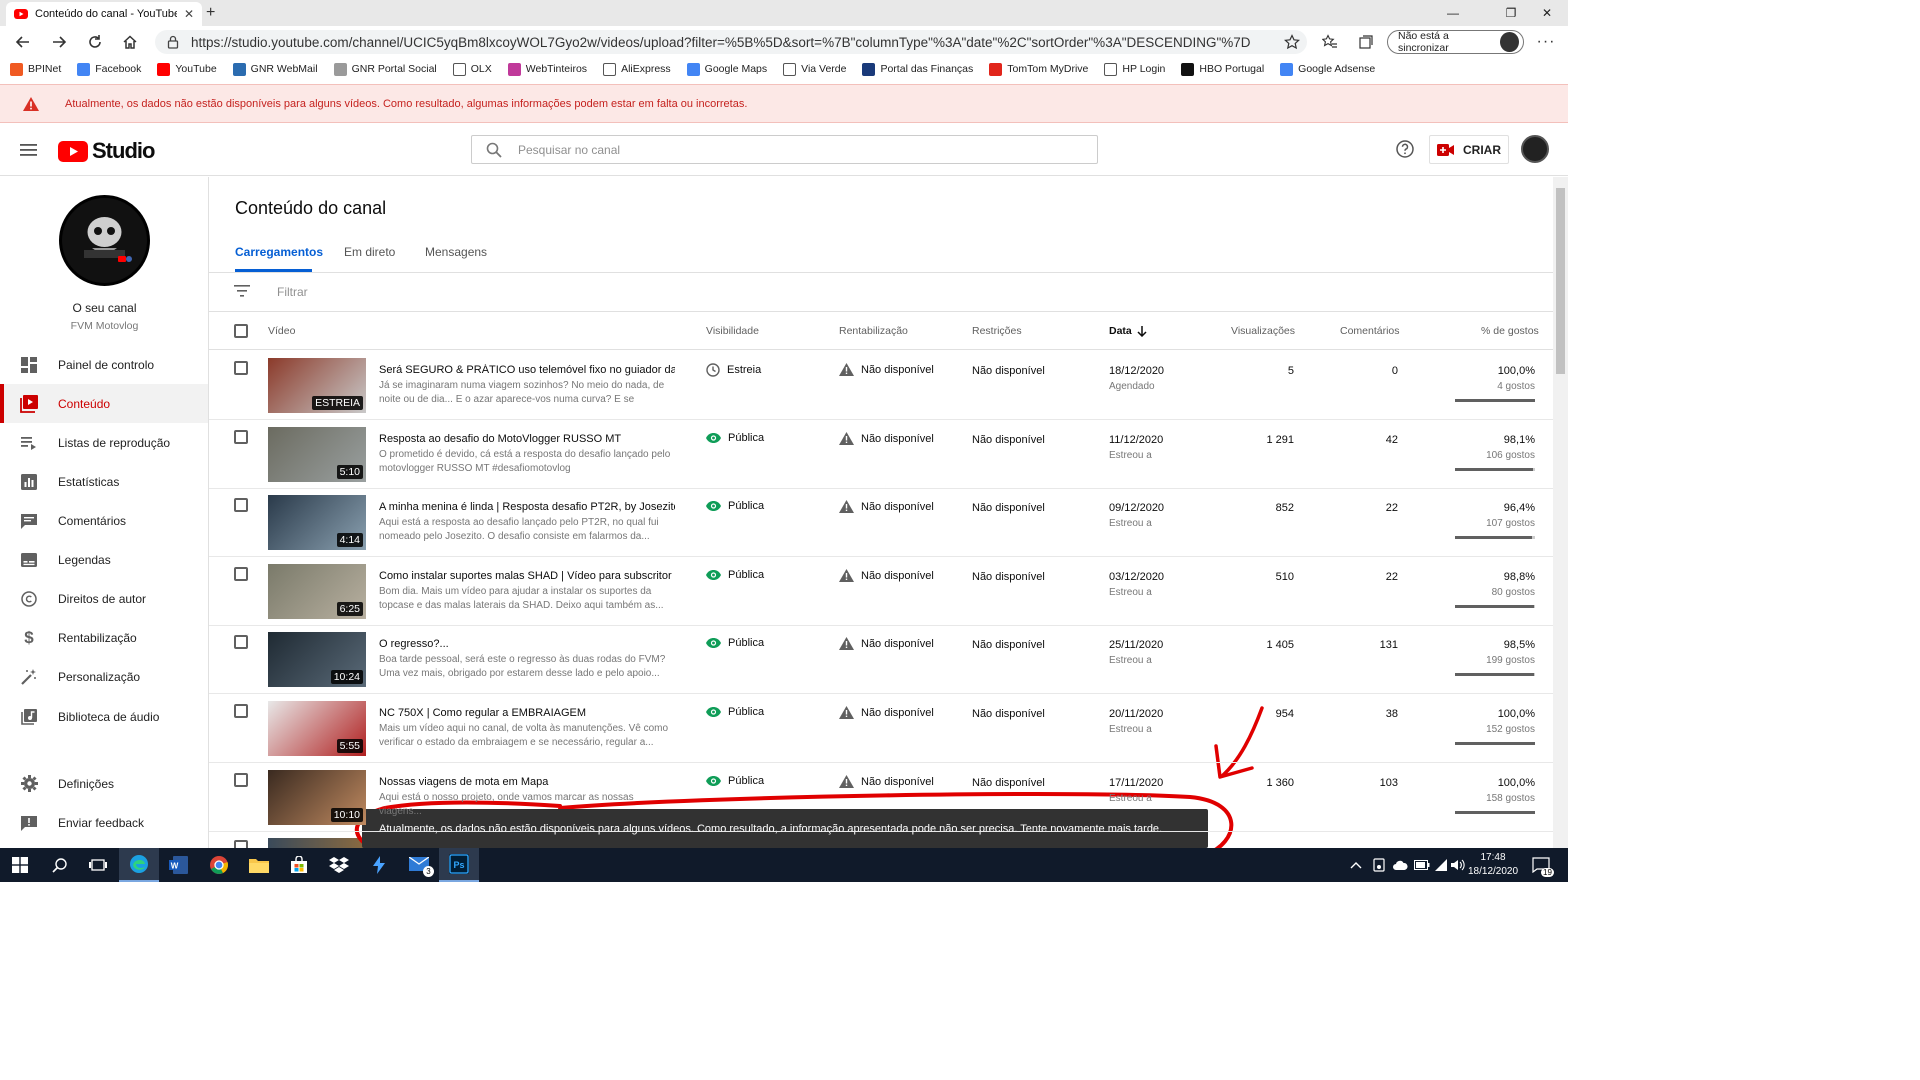 This screenshot has height=1080, width=1920. Describe the element at coordinates (241, 331) in the screenshot. I see `select-all-checkbox` at that location.